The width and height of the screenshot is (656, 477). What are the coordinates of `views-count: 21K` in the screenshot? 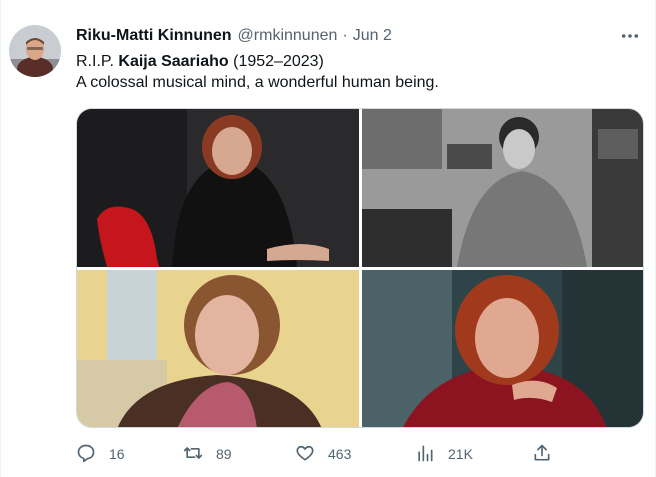 It's located at (460, 454).